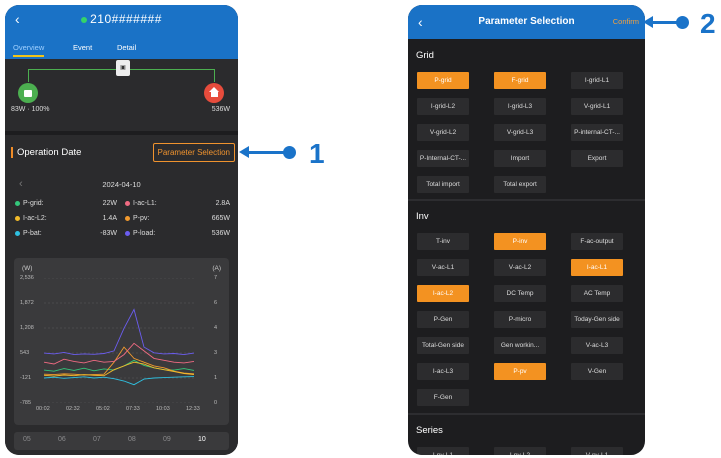 This screenshot has height=458, width=721. Describe the element at coordinates (215, 403) in the screenshot. I see `y2-tick-label: 0` at that location.